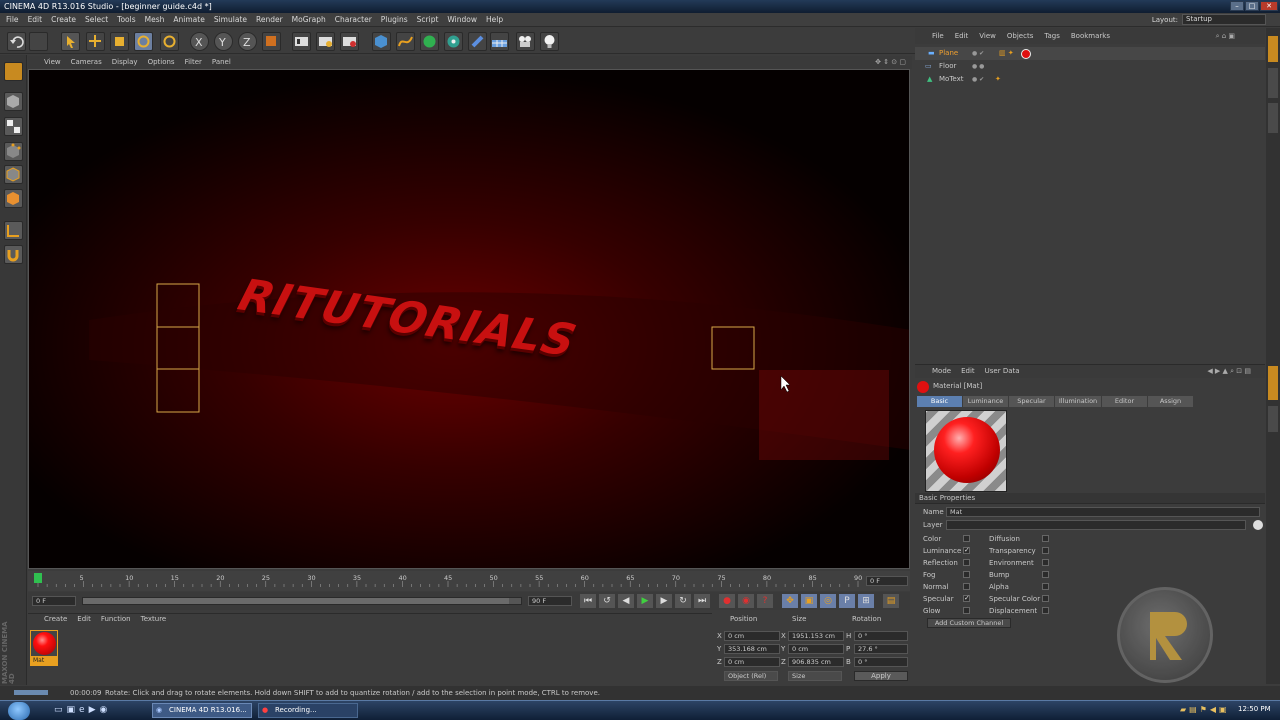 The width and height of the screenshot is (1280, 720). What do you see at coordinates (86, 62) in the screenshot?
I see `viewport-menu-cameras: Cameras` at bounding box center [86, 62].